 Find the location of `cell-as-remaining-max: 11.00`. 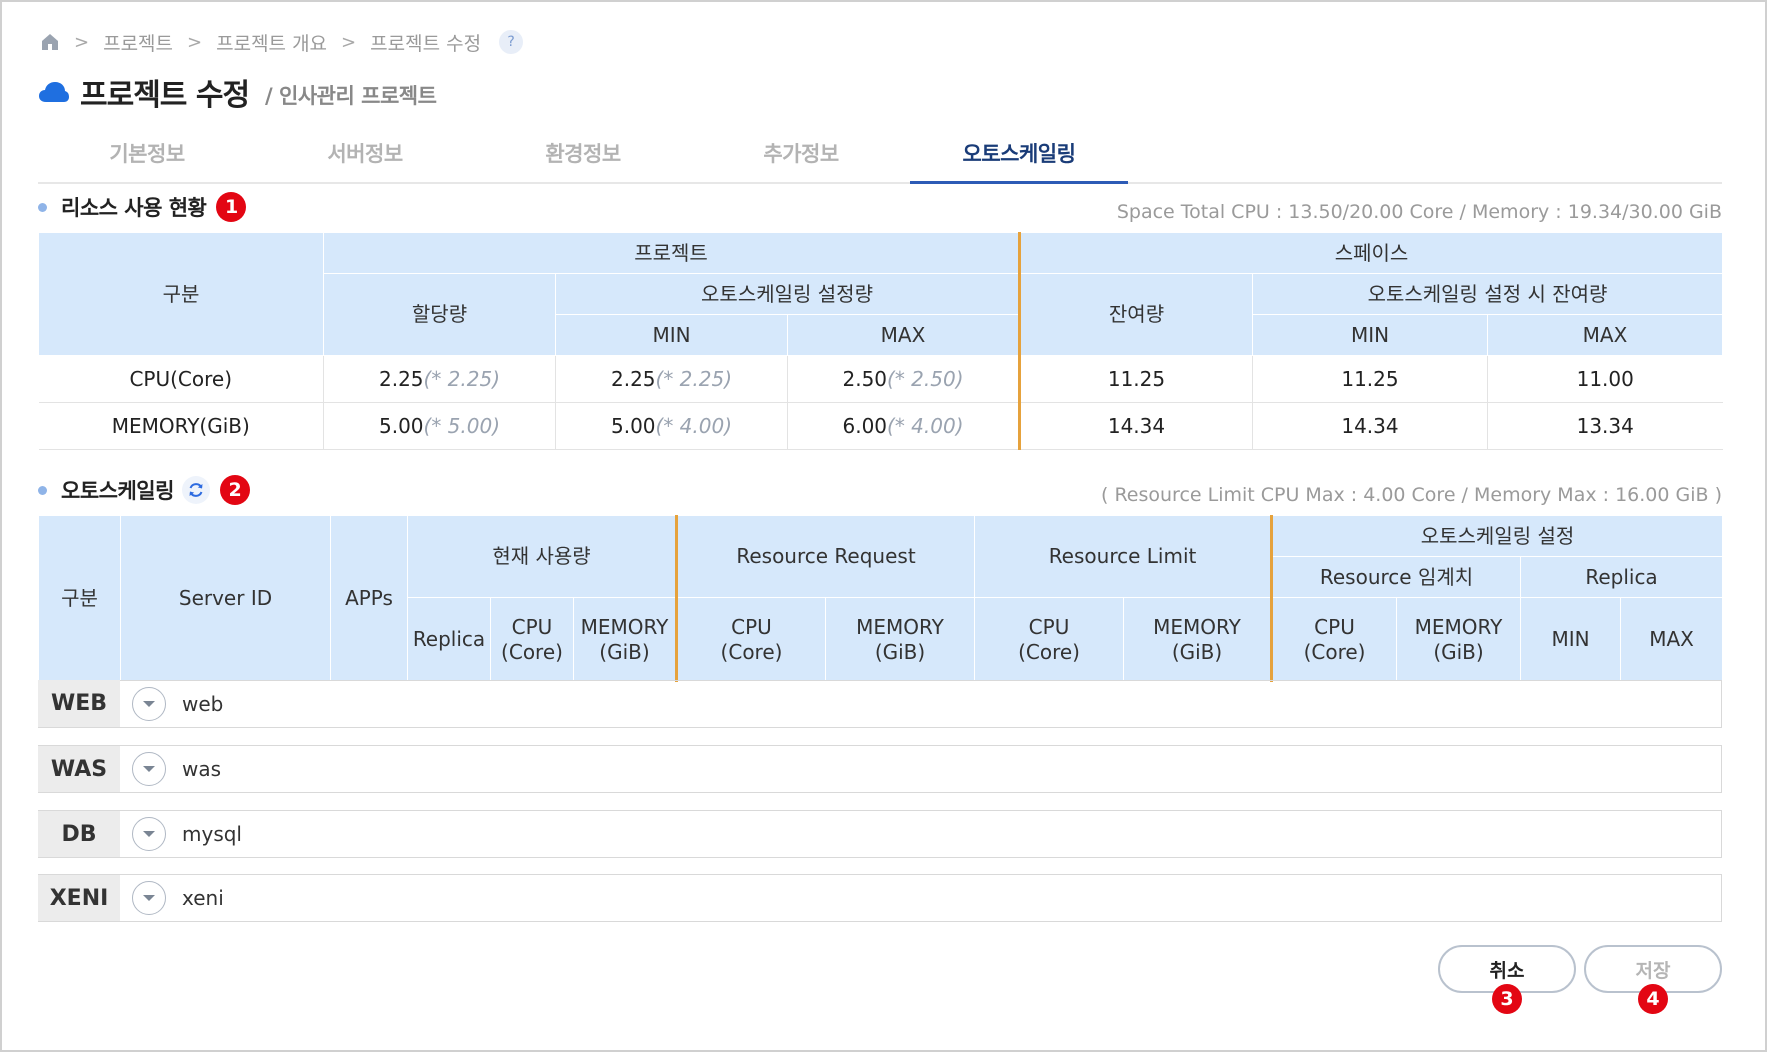

cell-as-remaining-max: 11.00 is located at coordinates (1605, 379).